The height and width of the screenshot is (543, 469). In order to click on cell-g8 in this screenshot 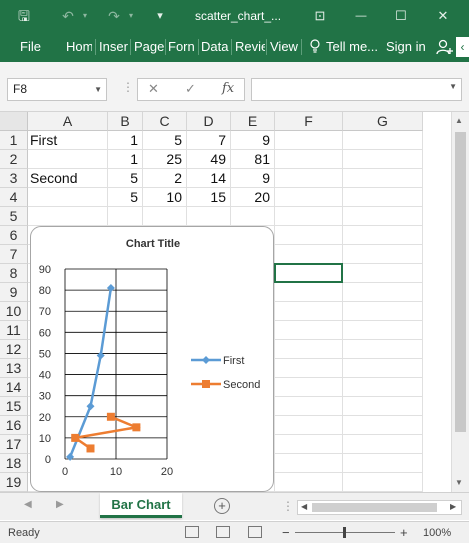, I will do `click(383, 273)`.